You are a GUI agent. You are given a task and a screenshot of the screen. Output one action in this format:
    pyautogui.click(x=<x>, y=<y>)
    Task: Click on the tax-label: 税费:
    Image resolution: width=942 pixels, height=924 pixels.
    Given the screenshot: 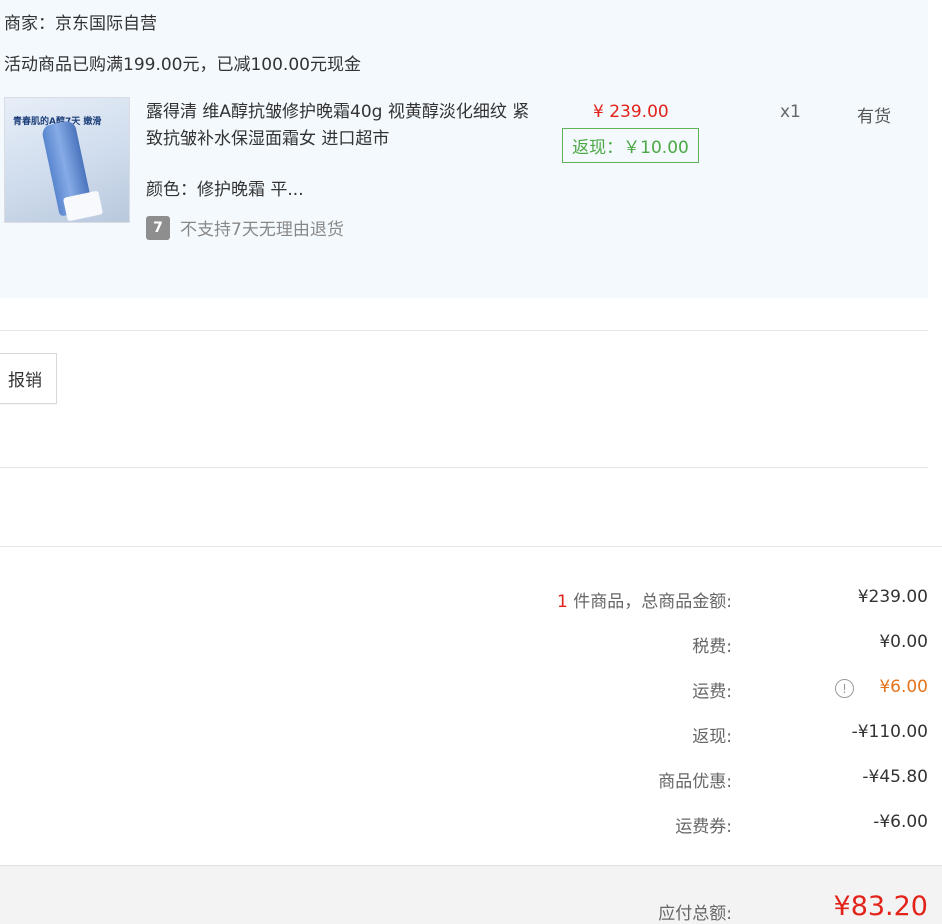 What is the action you would take?
    pyautogui.click(x=712, y=647)
    